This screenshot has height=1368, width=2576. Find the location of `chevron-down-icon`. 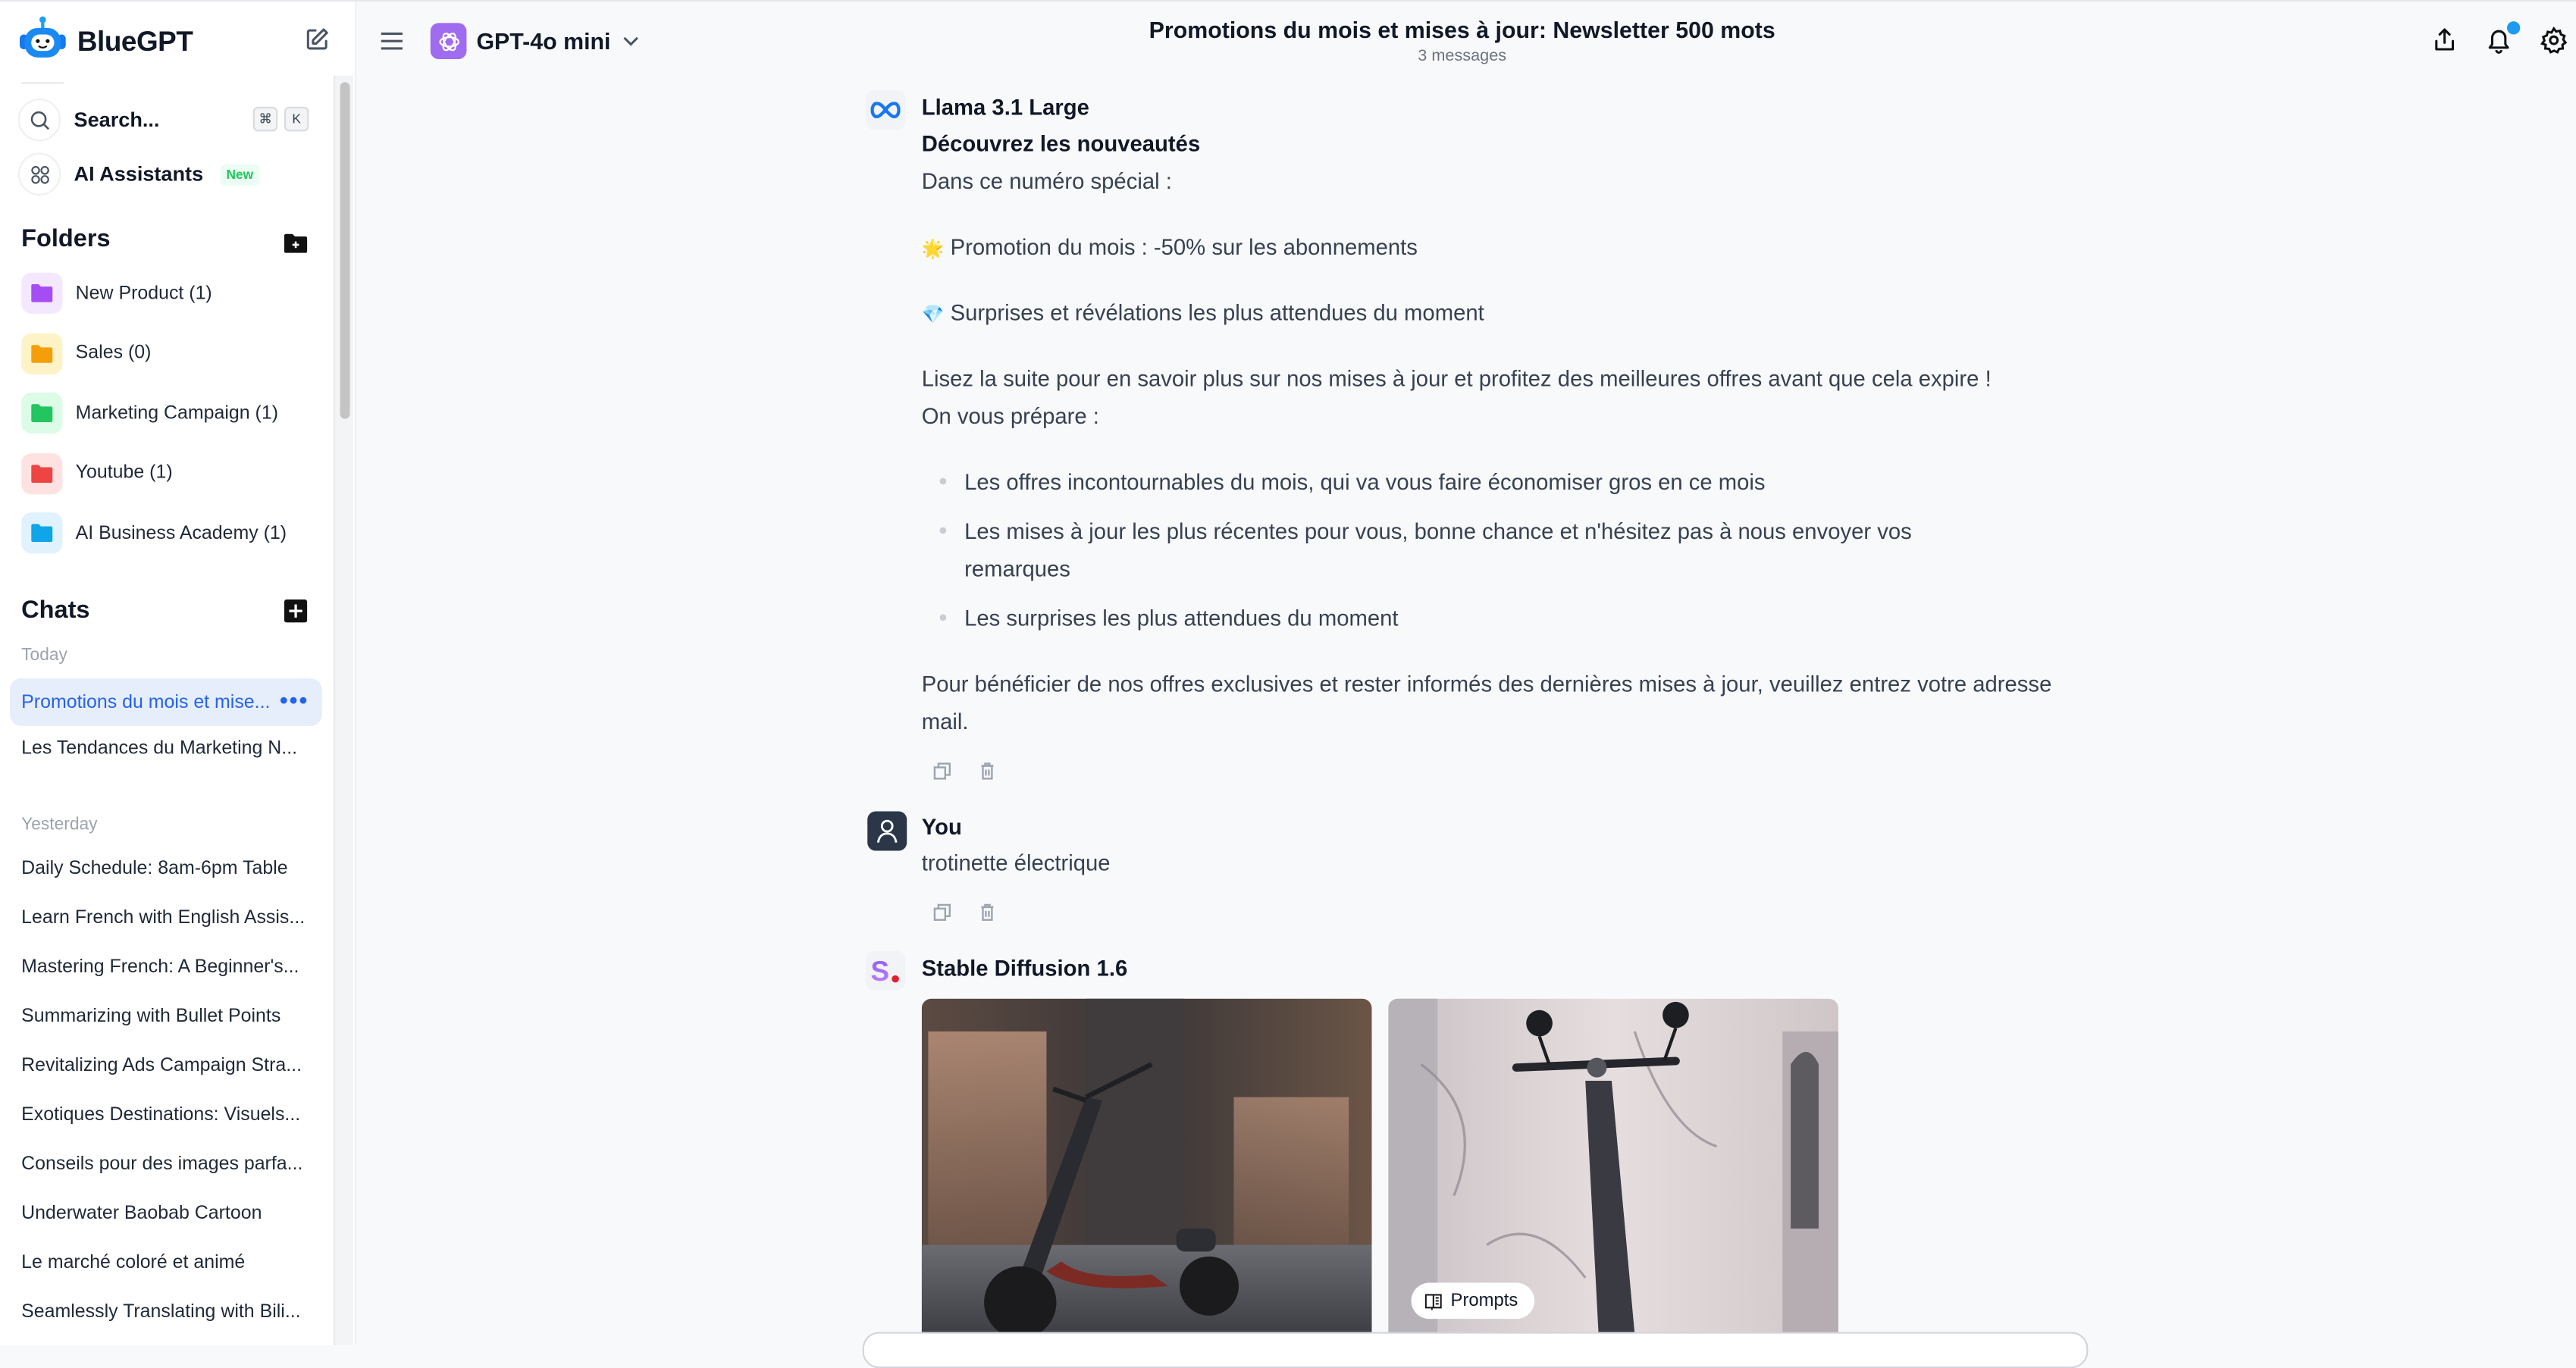

chevron-down-icon is located at coordinates (630, 41).